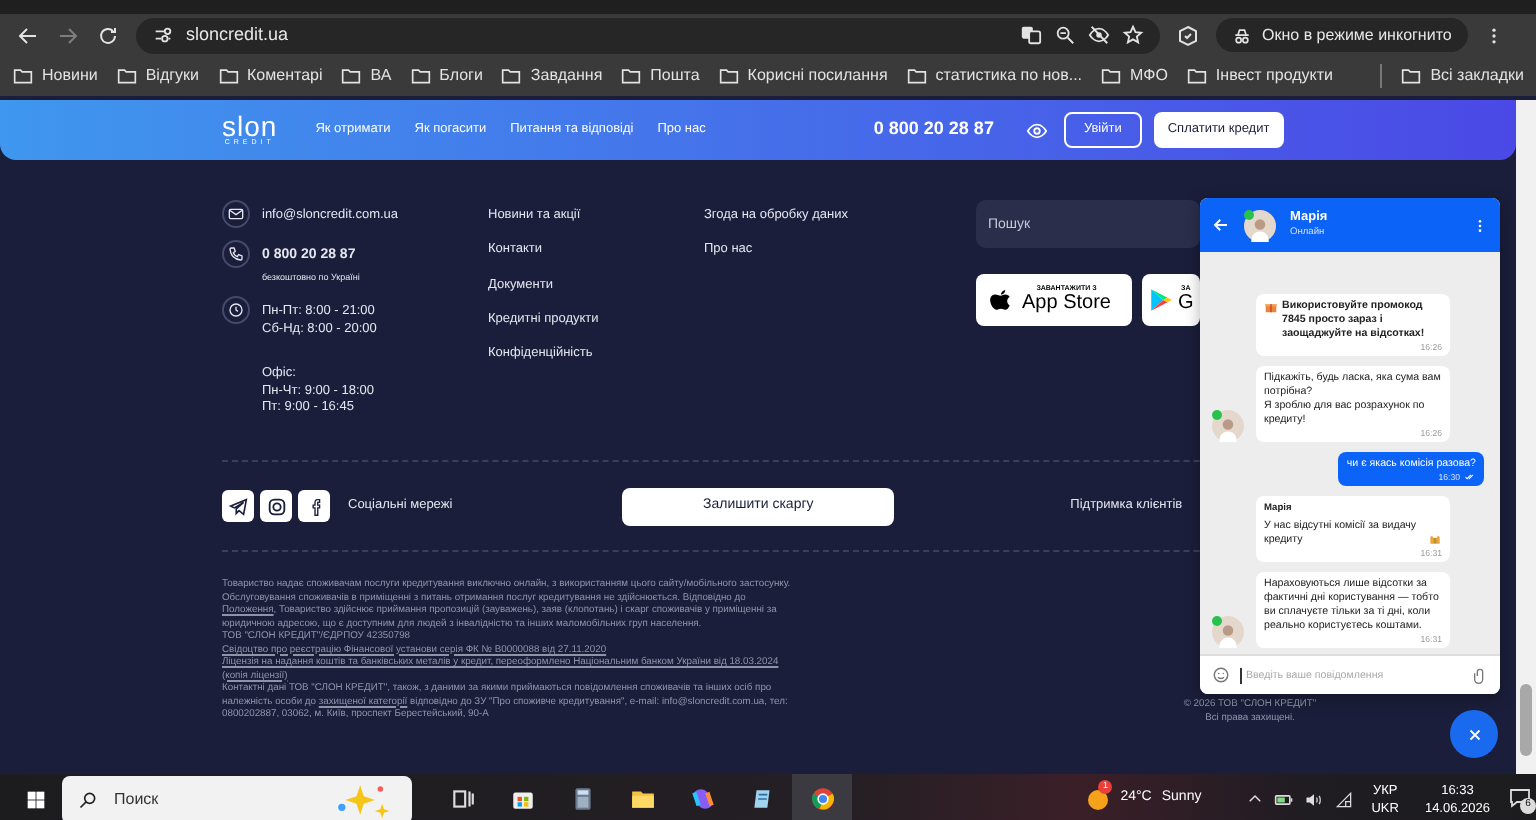 The image size is (1536, 820). What do you see at coordinates (366, 76) in the screenshot?
I see `bookmark-item: ВА` at bounding box center [366, 76].